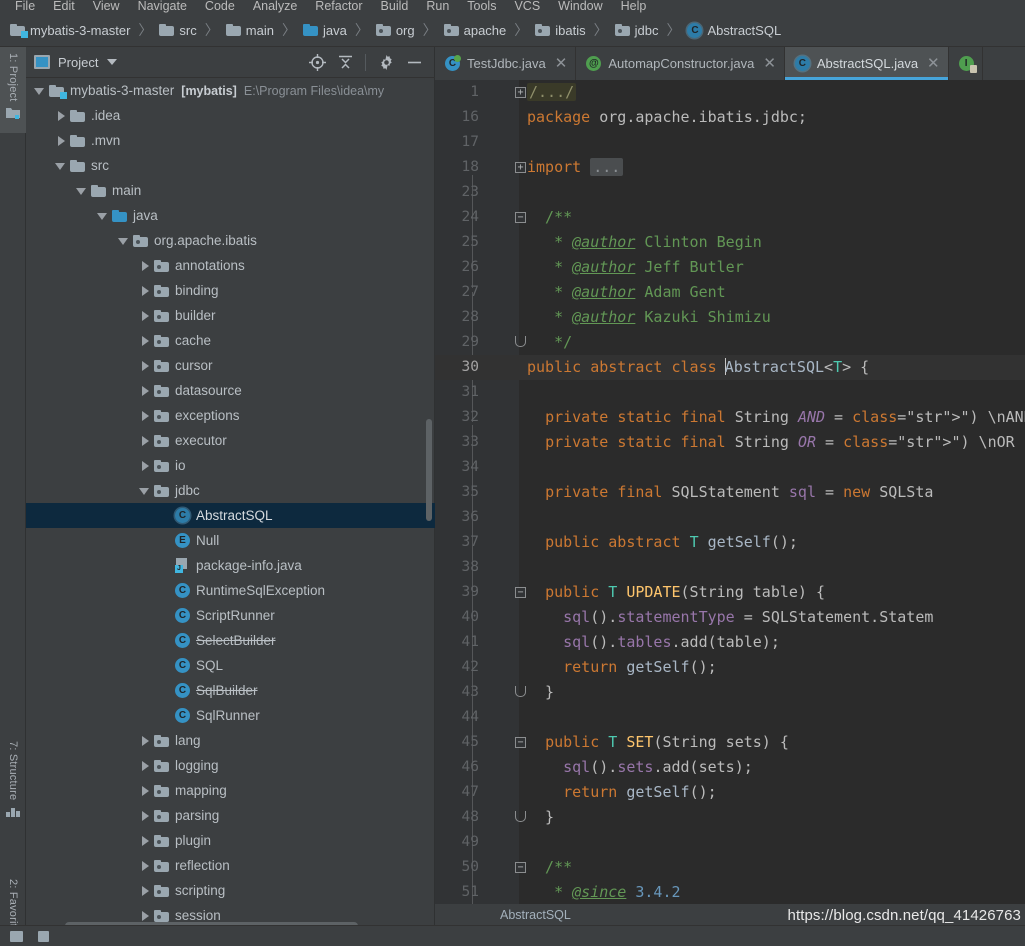 This screenshot has height=946, width=1025. What do you see at coordinates (730, 217) in the screenshot?
I see `code-line: 24 − /**` at bounding box center [730, 217].